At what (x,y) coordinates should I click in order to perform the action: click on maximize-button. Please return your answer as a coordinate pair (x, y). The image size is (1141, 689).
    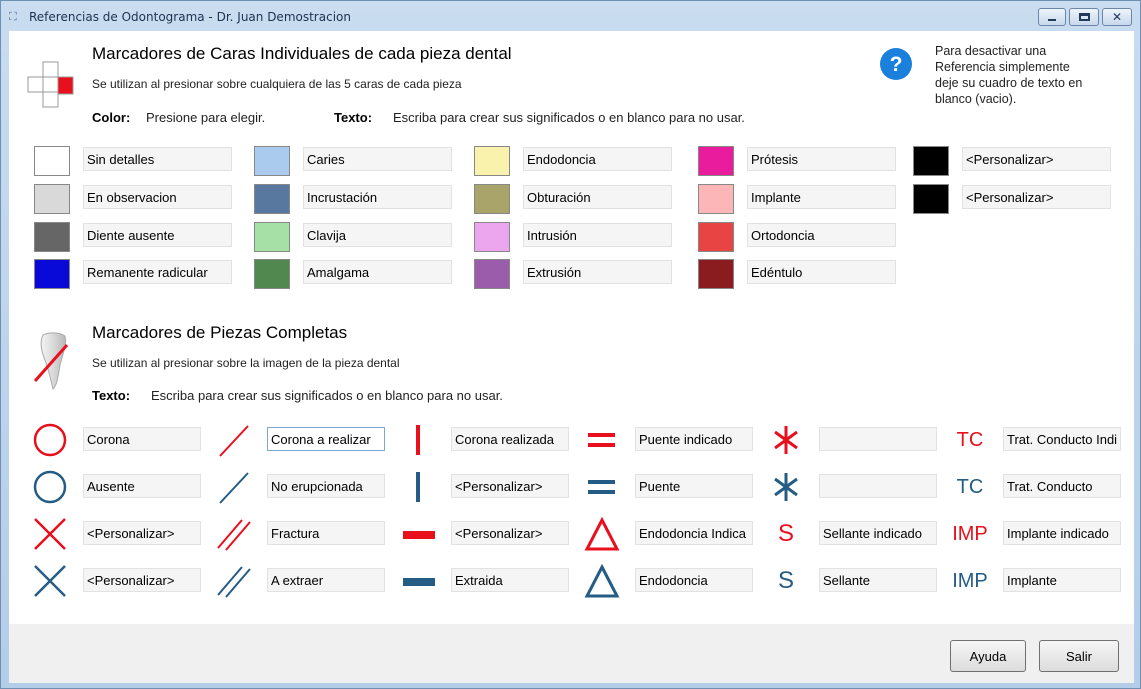
    Looking at the image, I should click on (1084, 17).